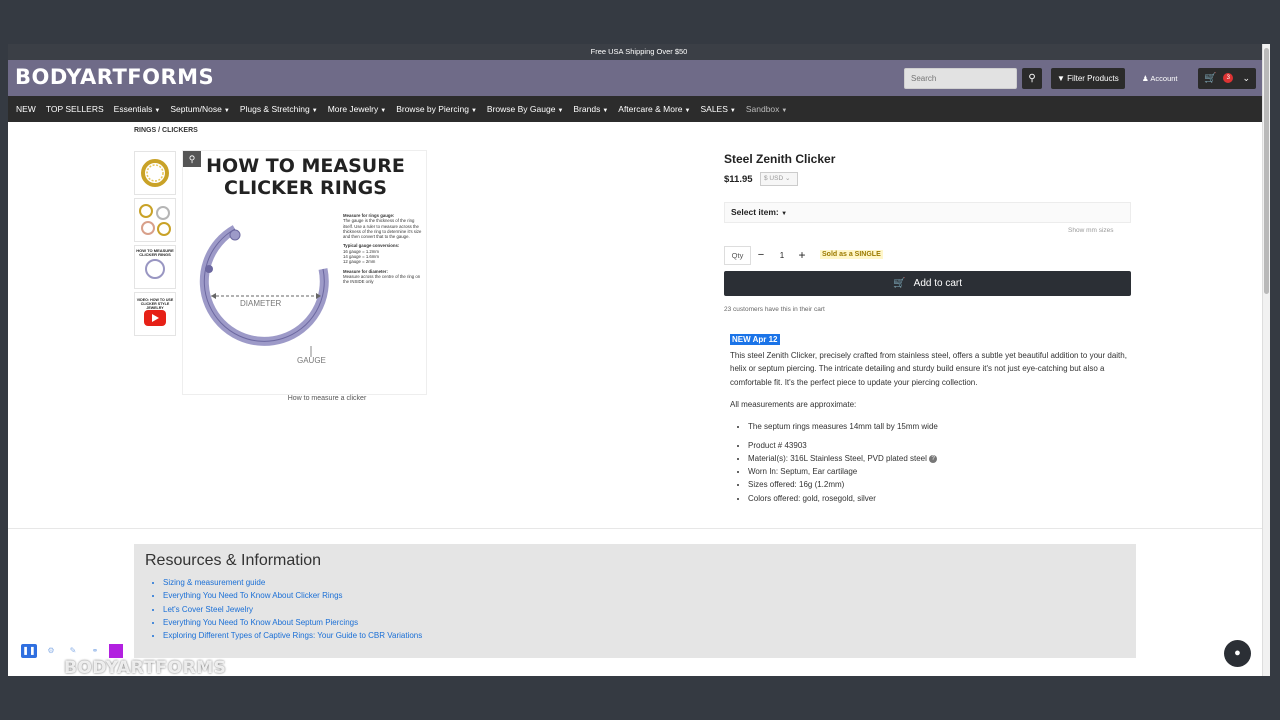 The width and height of the screenshot is (1280, 720). Describe the element at coordinates (939, 498) in the screenshot. I see `detail-colors: Colors offered: gold, rosegold, silver` at that location.